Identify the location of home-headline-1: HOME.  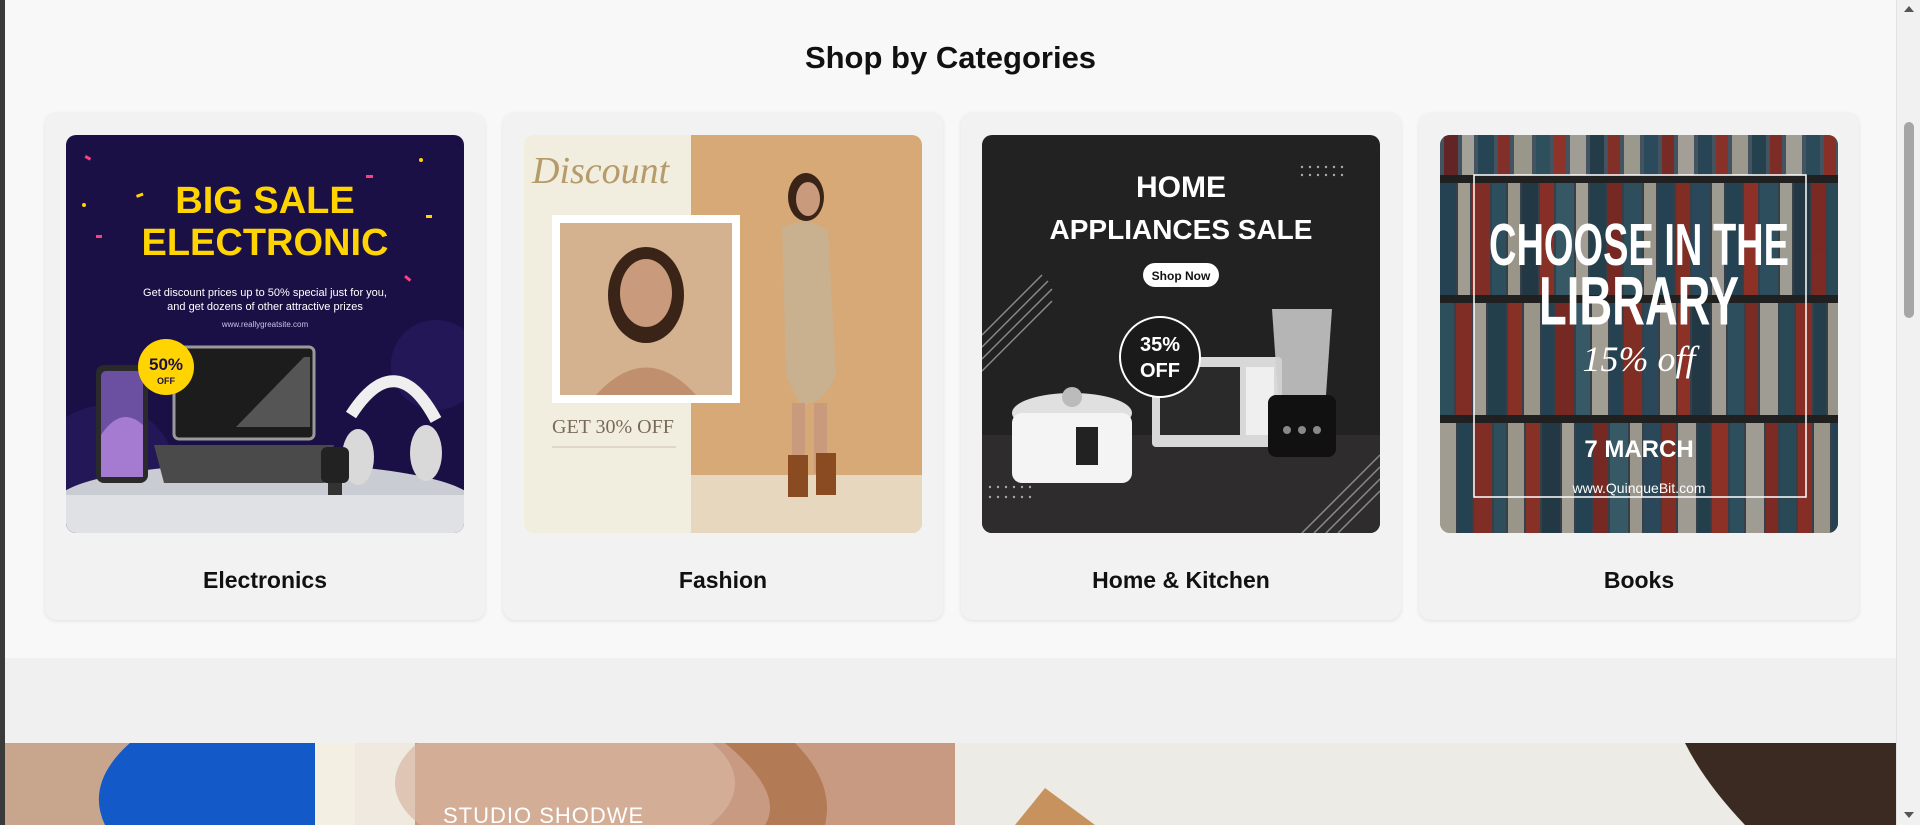
(1181, 187).